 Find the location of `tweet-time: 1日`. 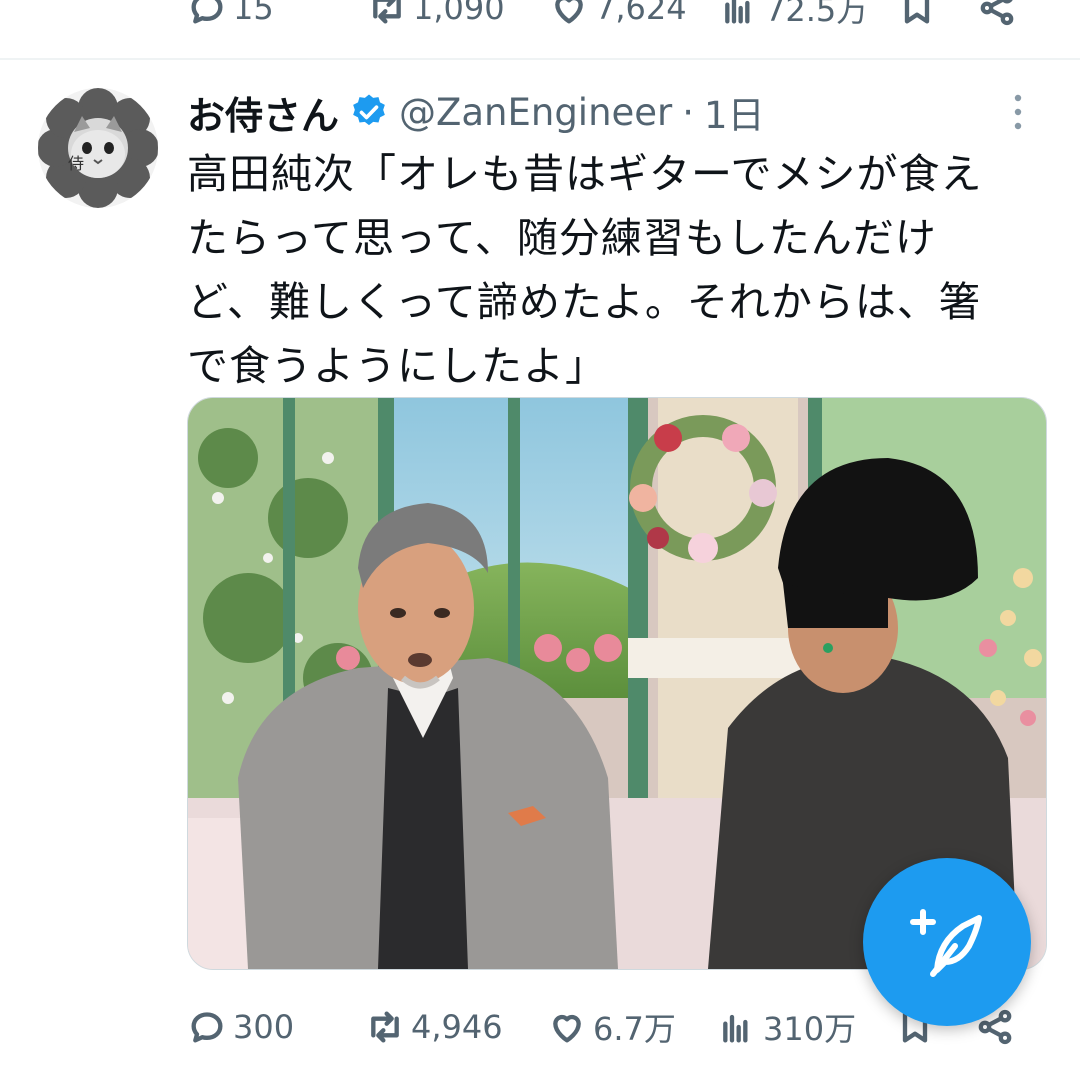

tweet-time: 1日 is located at coordinates (734, 112).